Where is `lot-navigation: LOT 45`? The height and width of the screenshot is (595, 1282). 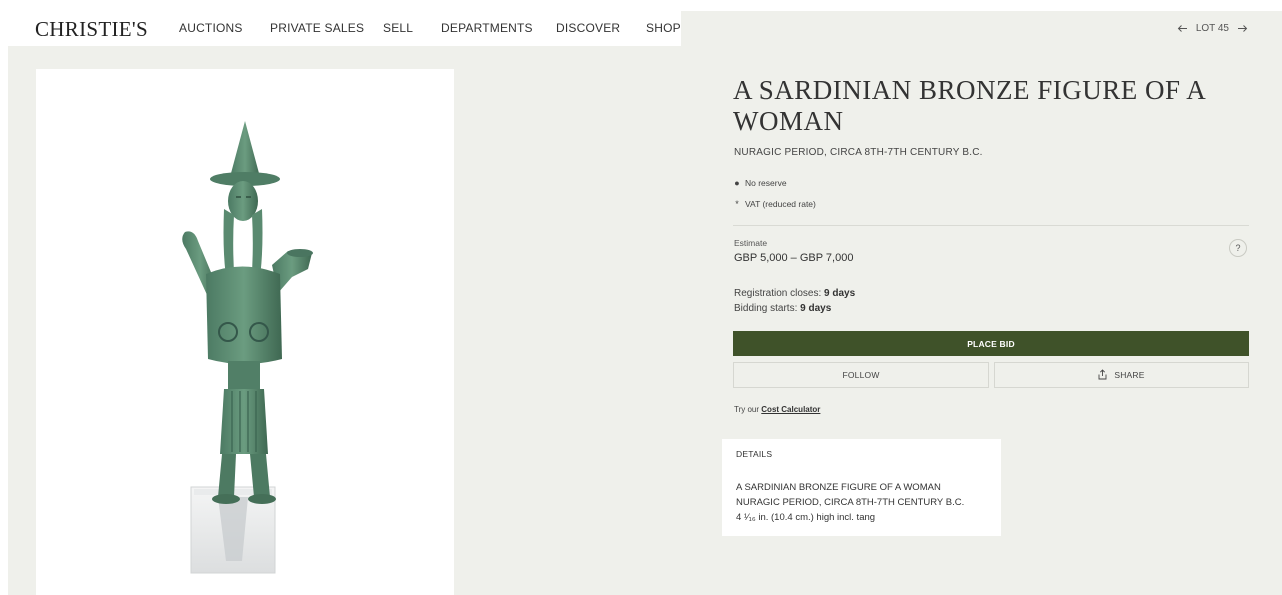 lot-navigation: LOT 45 is located at coordinates (1212, 28).